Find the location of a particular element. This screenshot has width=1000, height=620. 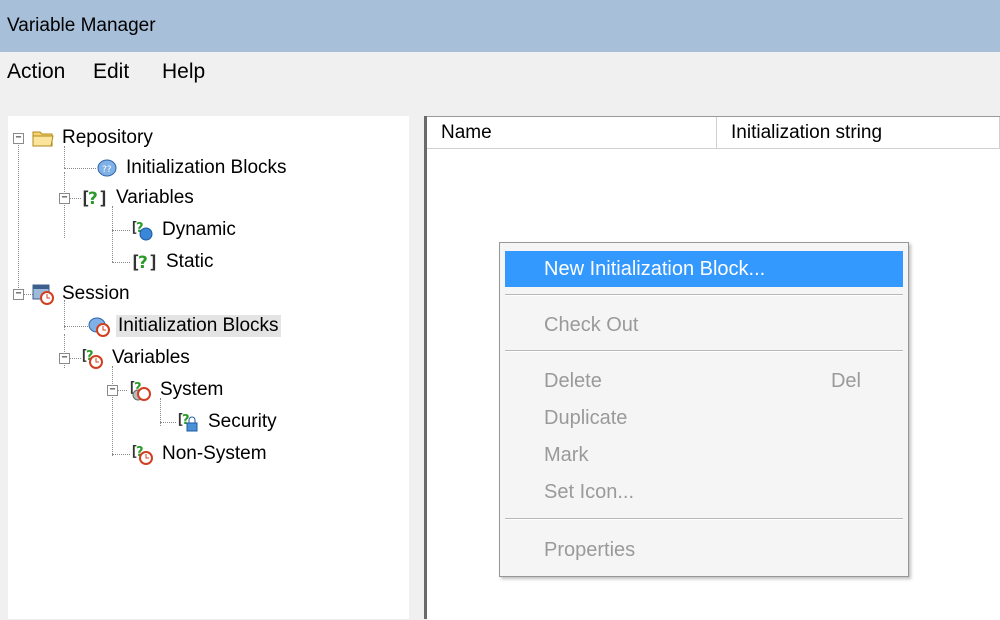

menu-item-duplicate: Duplicate is located at coordinates (704, 418).